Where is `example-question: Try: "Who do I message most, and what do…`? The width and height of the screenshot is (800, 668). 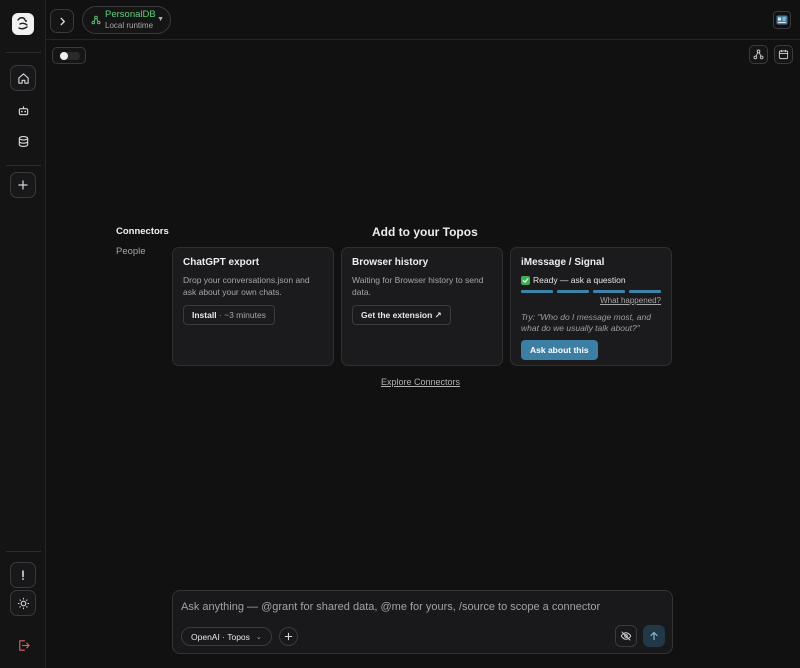 example-question: Try: "Who do I message most, and what do… is located at coordinates (586, 322).